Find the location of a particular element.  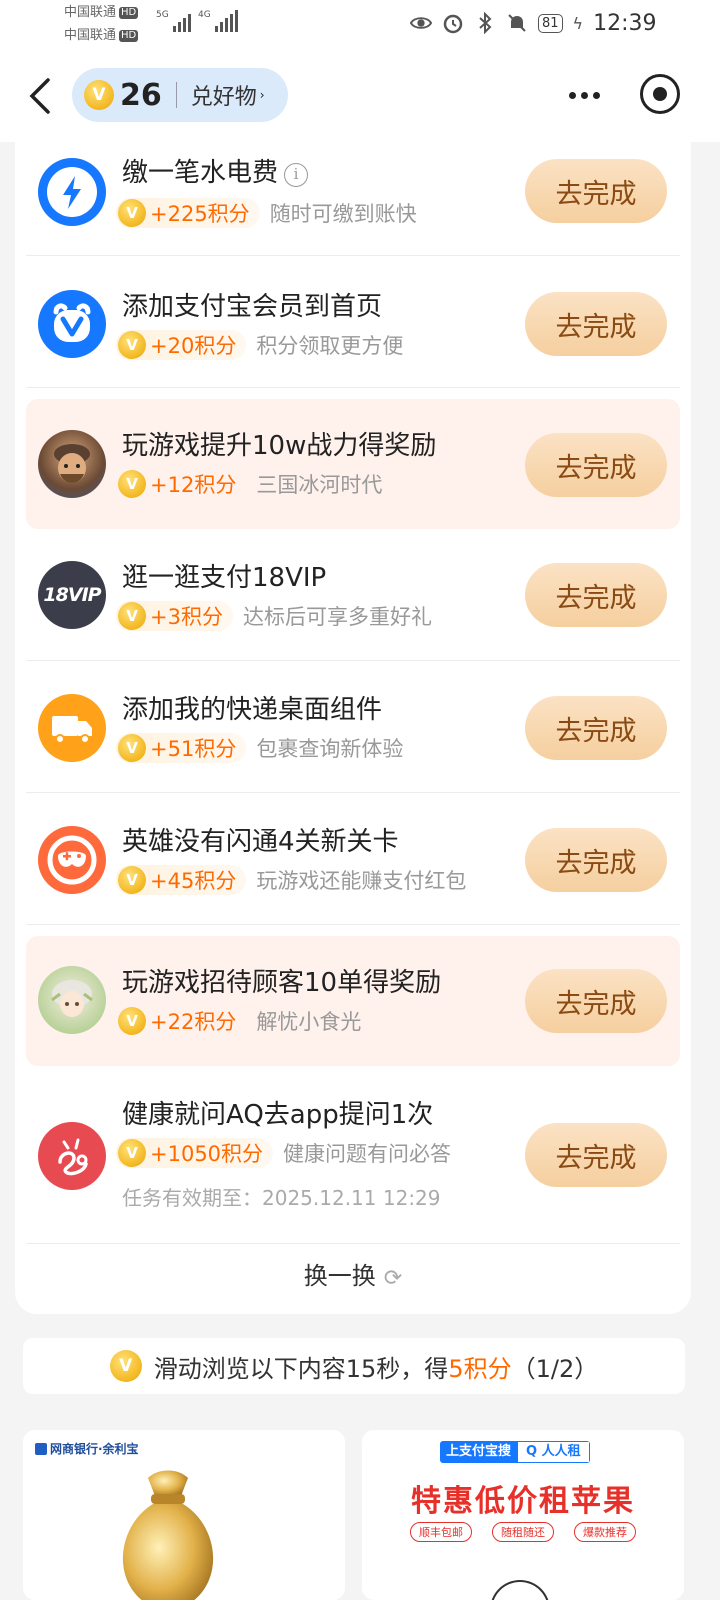

task-subtitle: V +1050积分 健康问题有问必答 is located at coordinates (283, 1153).